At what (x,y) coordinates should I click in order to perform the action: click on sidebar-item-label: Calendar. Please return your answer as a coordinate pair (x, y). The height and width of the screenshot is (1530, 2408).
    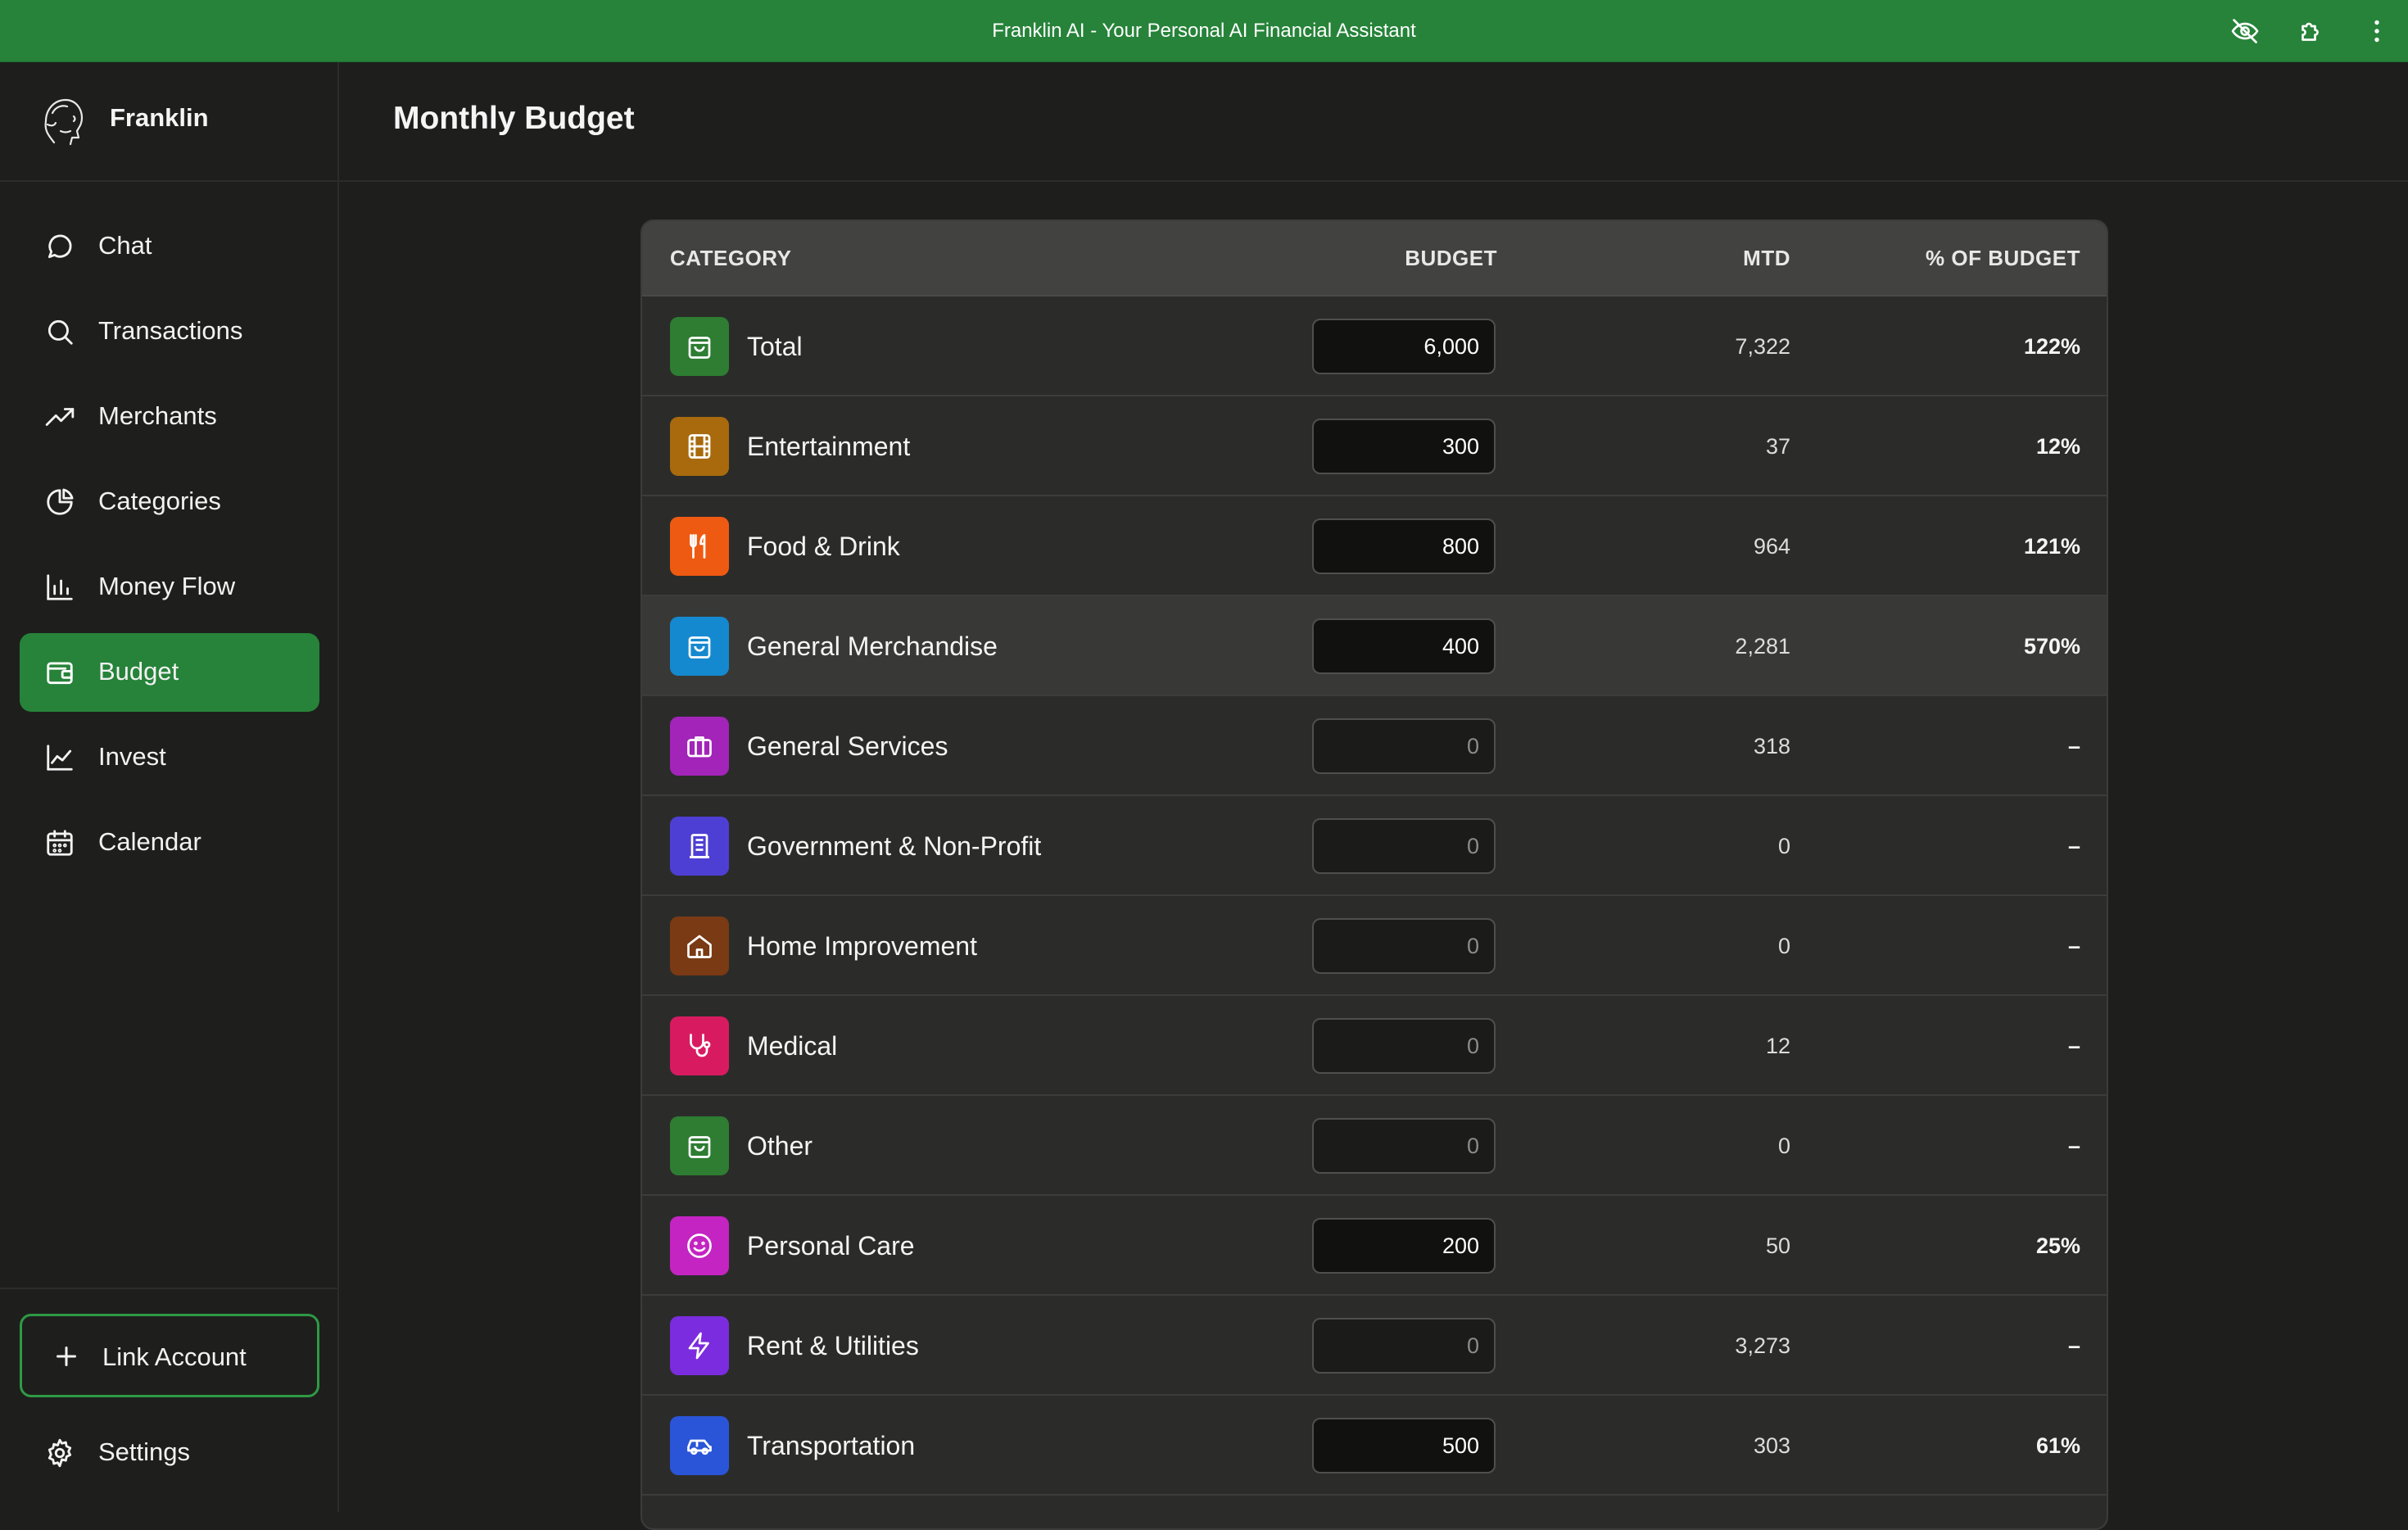
    Looking at the image, I should click on (149, 841).